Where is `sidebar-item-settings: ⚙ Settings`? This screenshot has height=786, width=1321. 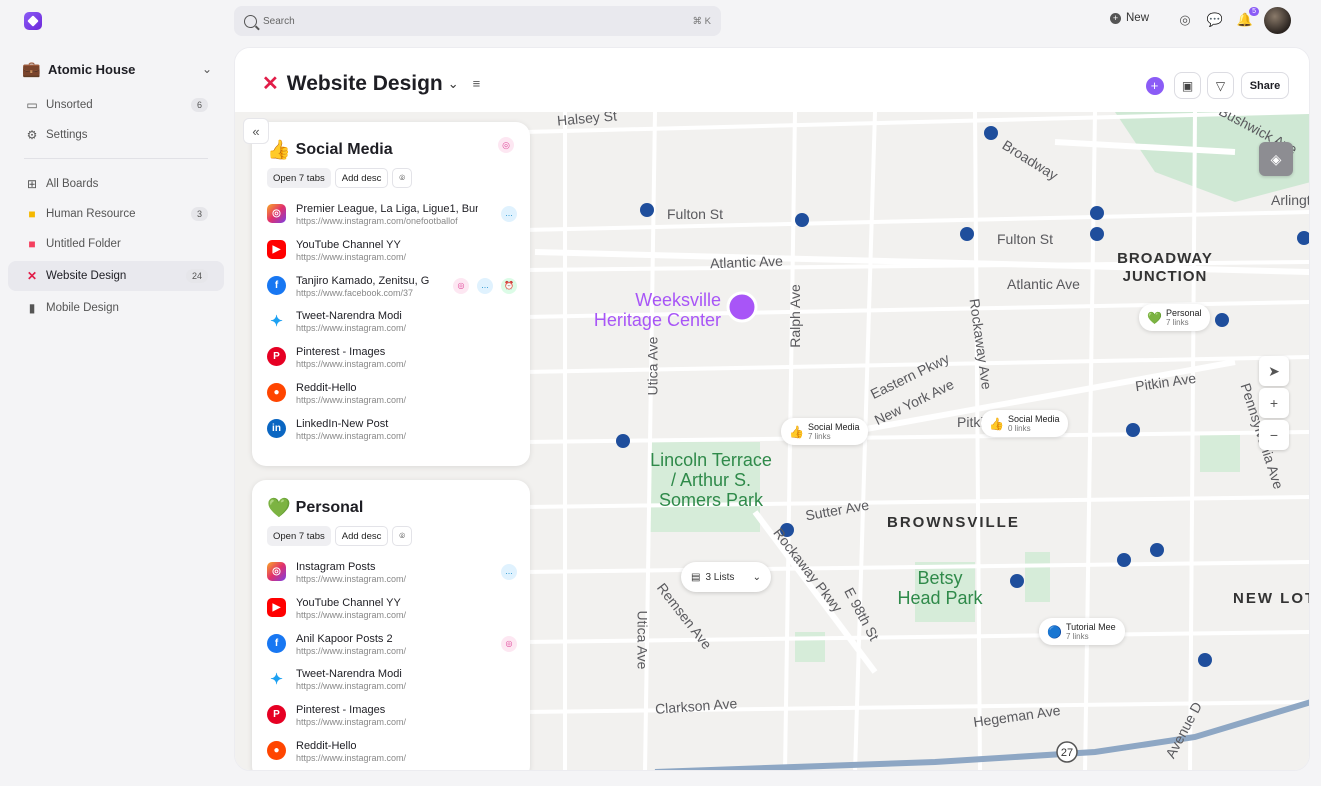
sidebar-item-settings: ⚙ Settings is located at coordinates (116, 135).